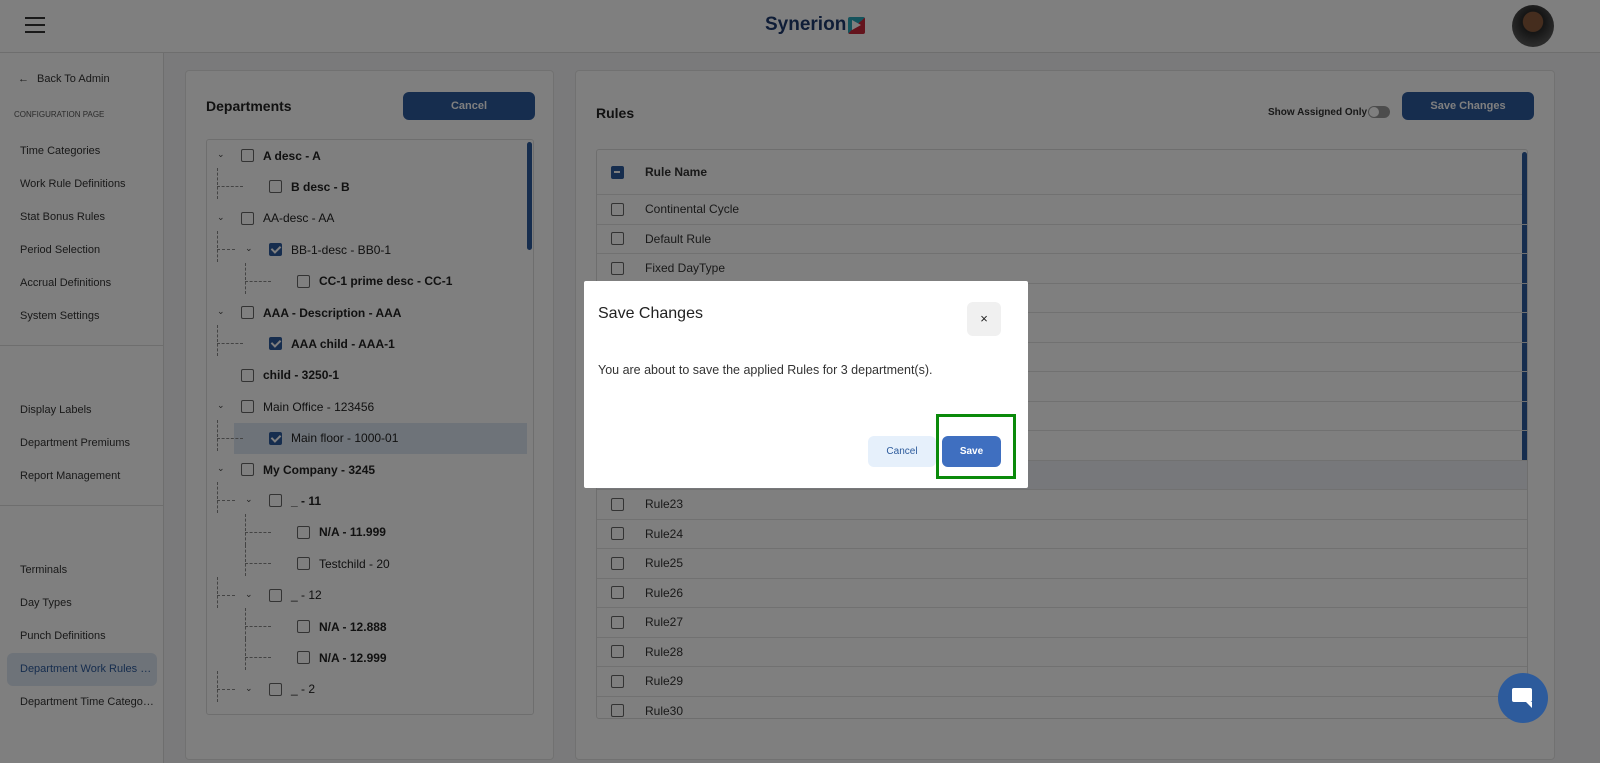  What do you see at coordinates (650, 313) in the screenshot?
I see `dialog-title: Save Changes` at bounding box center [650, 313].